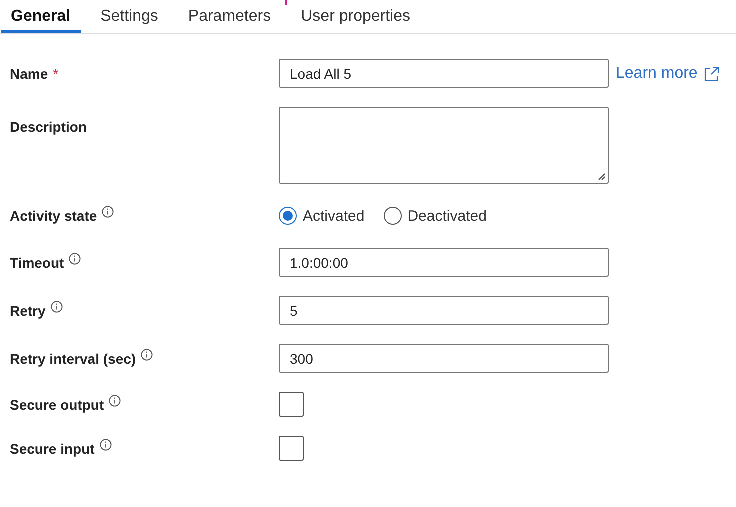 This screenshot has height=507, width=736. Describe the element at coordinates (286, 2) in the screenshot. I see `indicator-mark` at that location.